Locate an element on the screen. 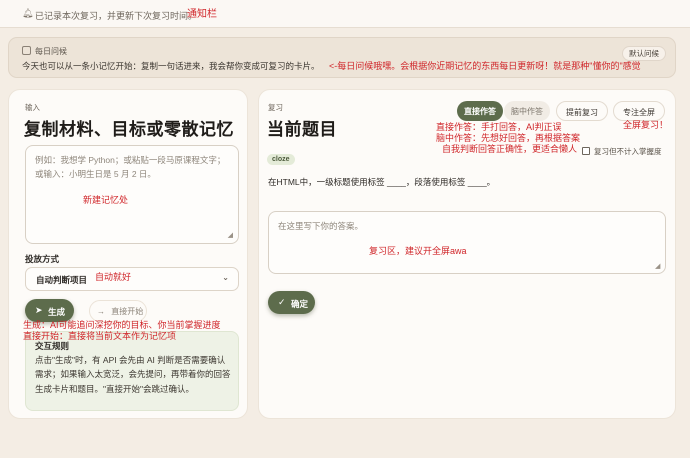 This screenshot has height=458, width=690. notification-text: 已记录本次复习，并更新下次复习时间。 is located at coordinates (116, 16).